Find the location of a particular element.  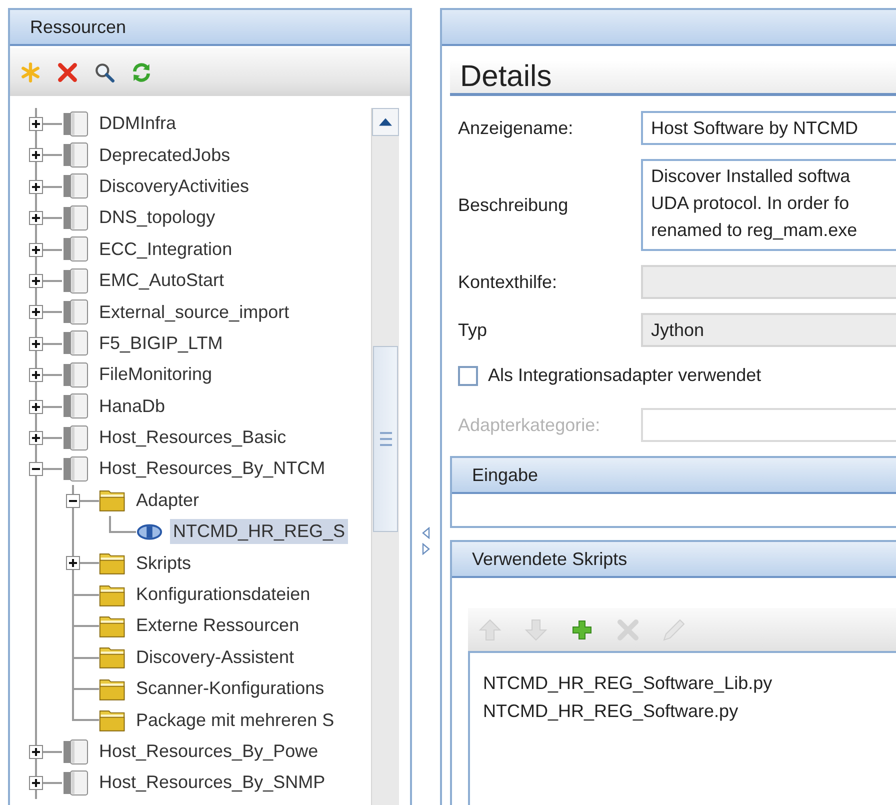

tree-item: Discovery-Assistent is located at coordinates (215, 657).